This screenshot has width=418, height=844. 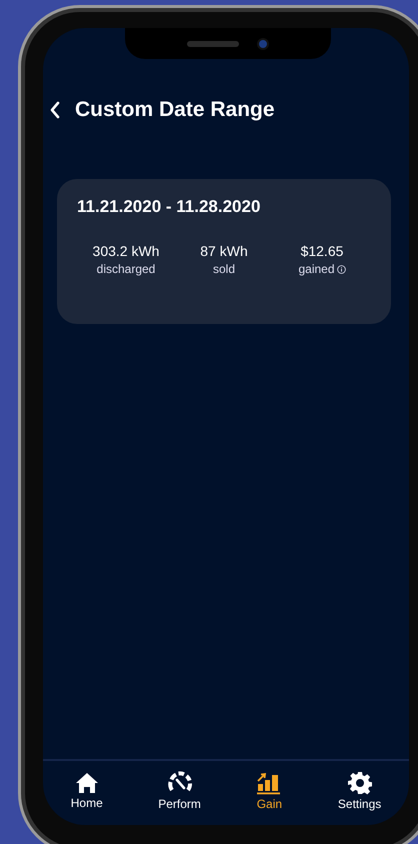 What do you see at coordinates (269, 783) in the screenshot?
I see `bar-chart-arrow-icon` at bounding box center [269, 783].